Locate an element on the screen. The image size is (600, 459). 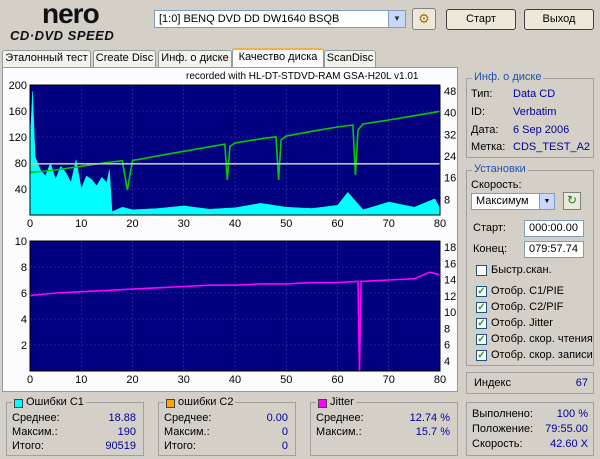
show-jitter-checkbox: ✓ is located at coordinates (481, 323).